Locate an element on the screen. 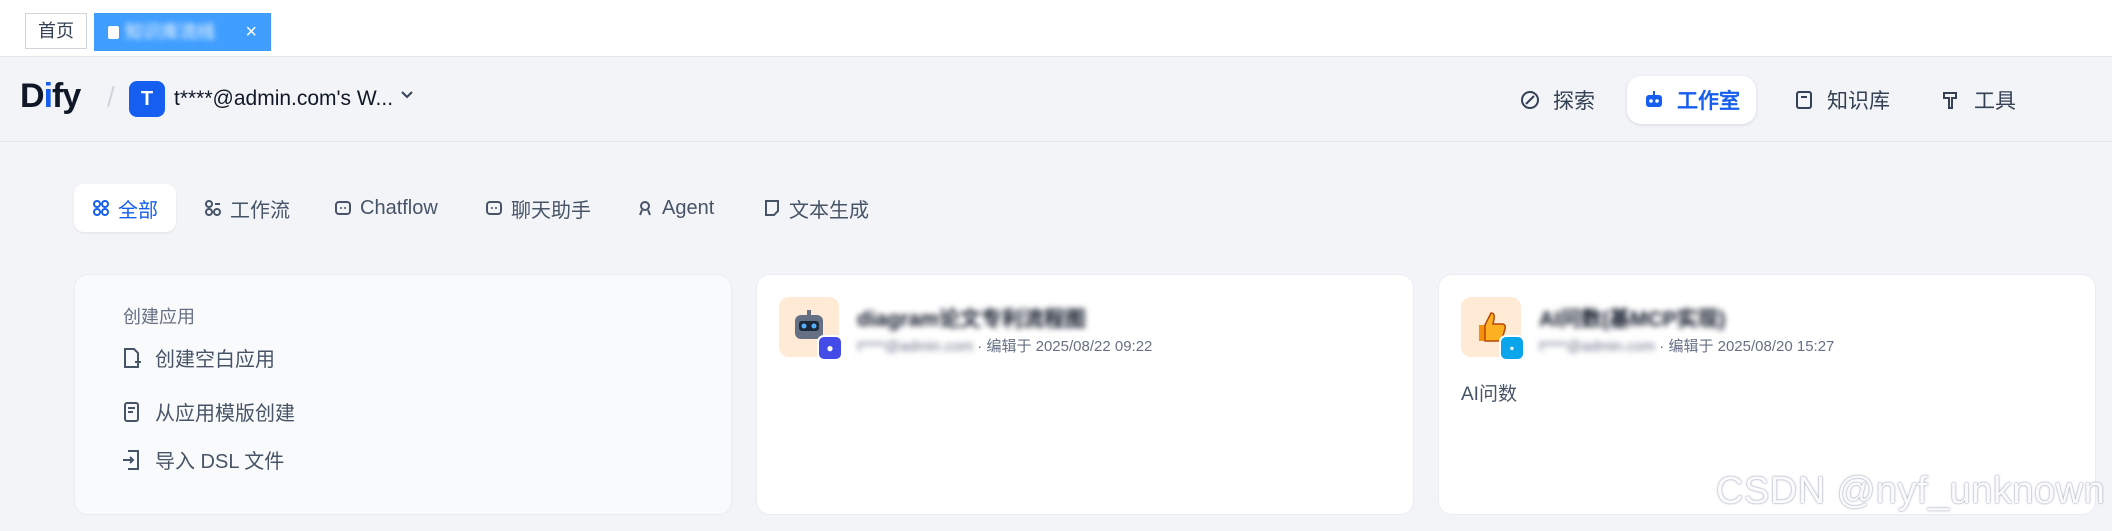 This screenshot has width=2112, height=531. agent-icon is located at coordinates (645, 208).